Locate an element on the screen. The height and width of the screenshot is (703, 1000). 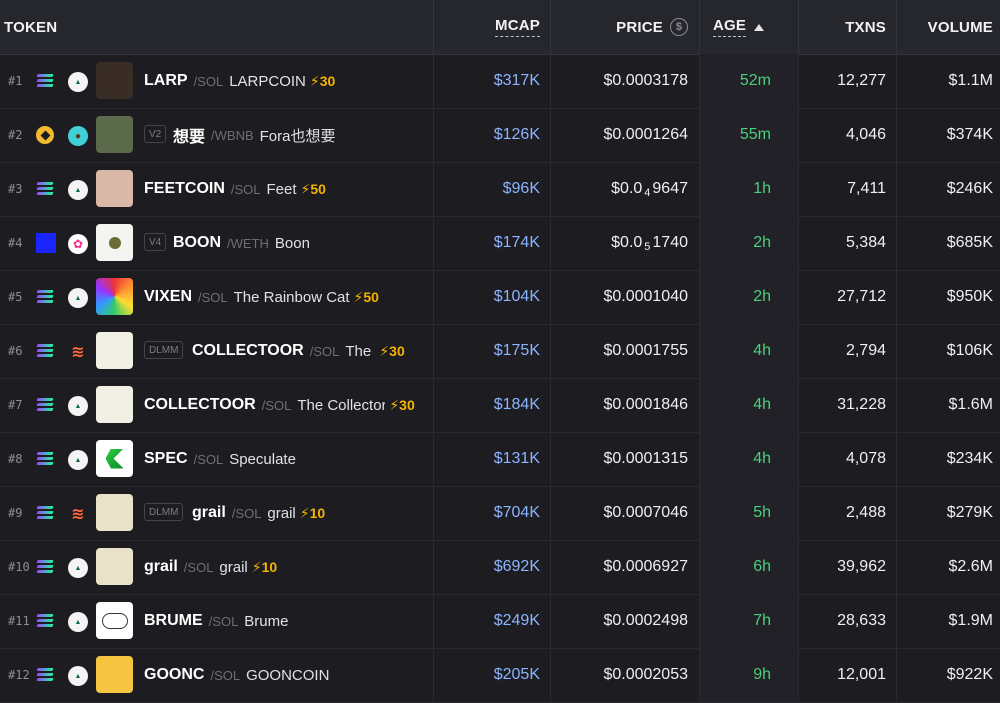
price-zero-count: 4 is located at coordinates (647, 193).